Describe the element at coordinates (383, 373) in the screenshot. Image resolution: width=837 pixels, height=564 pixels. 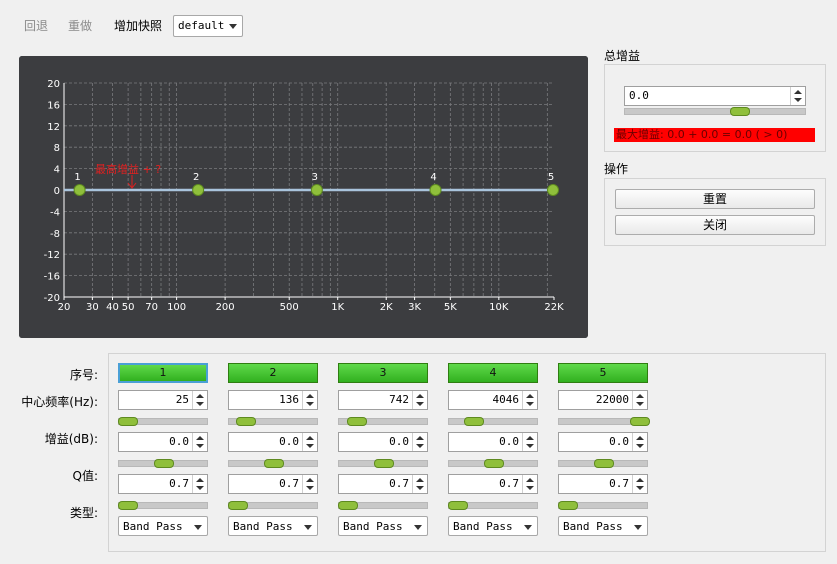
I see `band-select-button: 3` at that location.